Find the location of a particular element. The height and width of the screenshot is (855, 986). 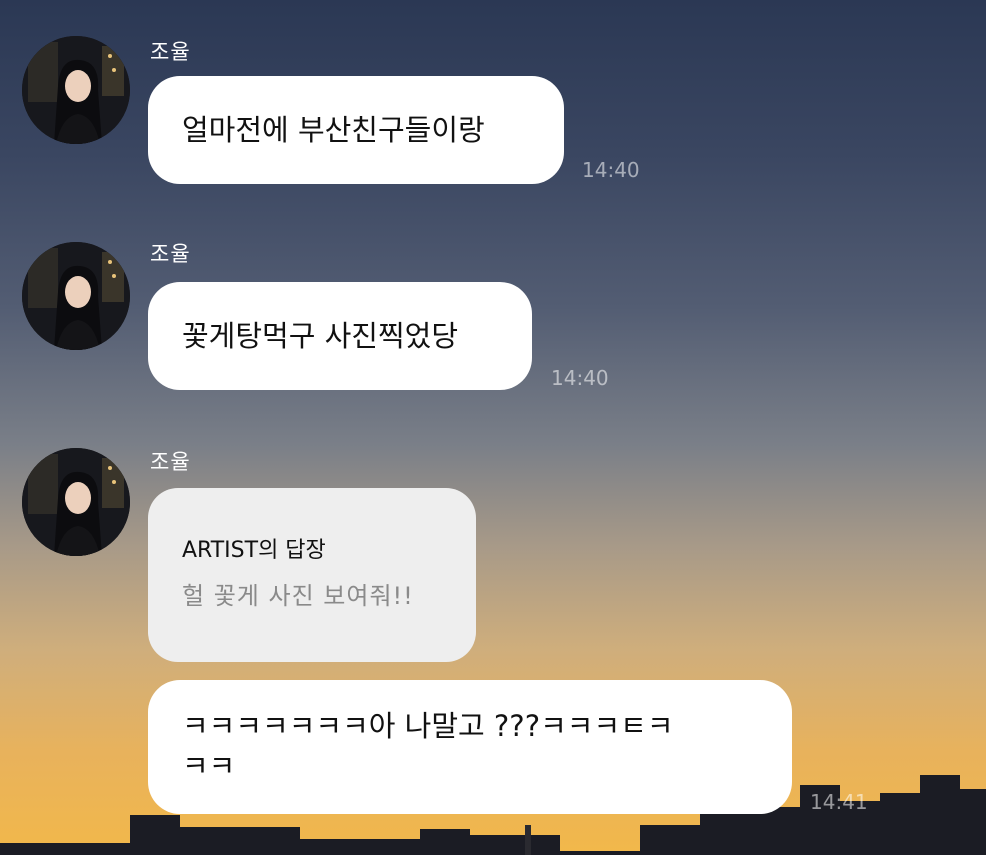

message-text-line: ㅋㅋ is located at coordinates (209, 766).